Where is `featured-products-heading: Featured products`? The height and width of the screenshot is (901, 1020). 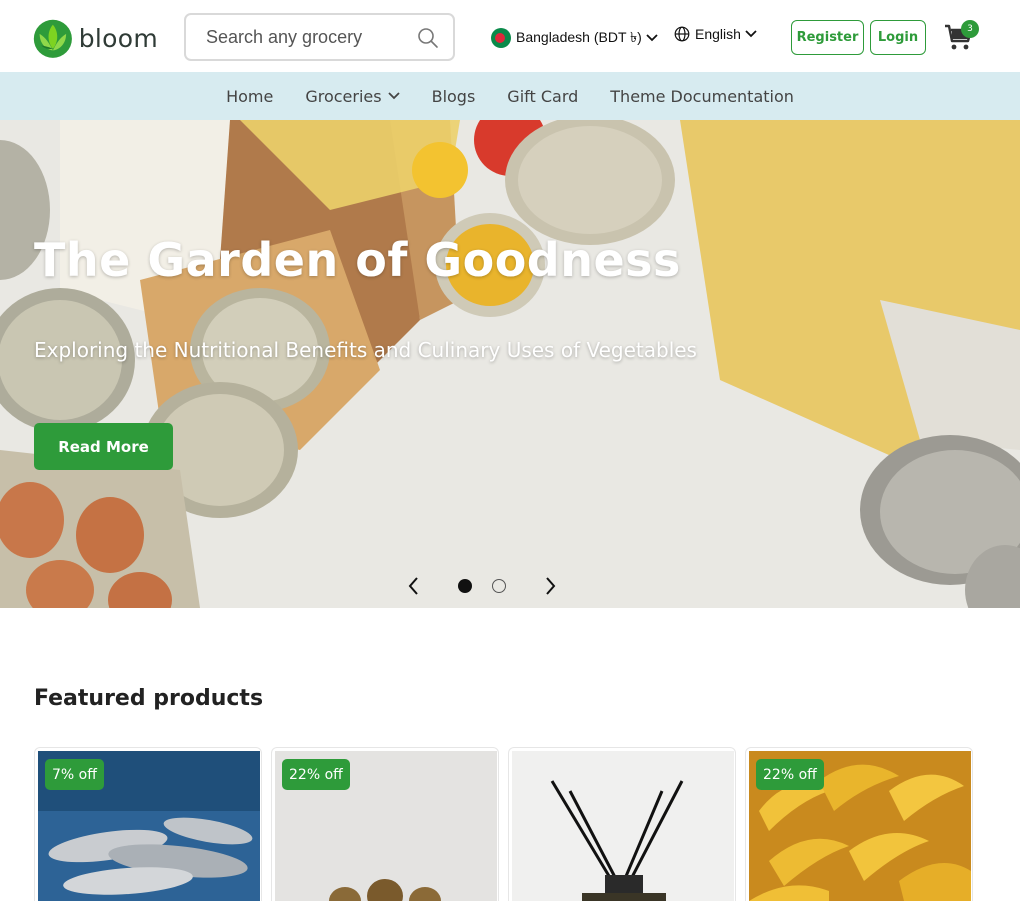 featured-products-heading: Featured products is located at coordinates (149, 698).